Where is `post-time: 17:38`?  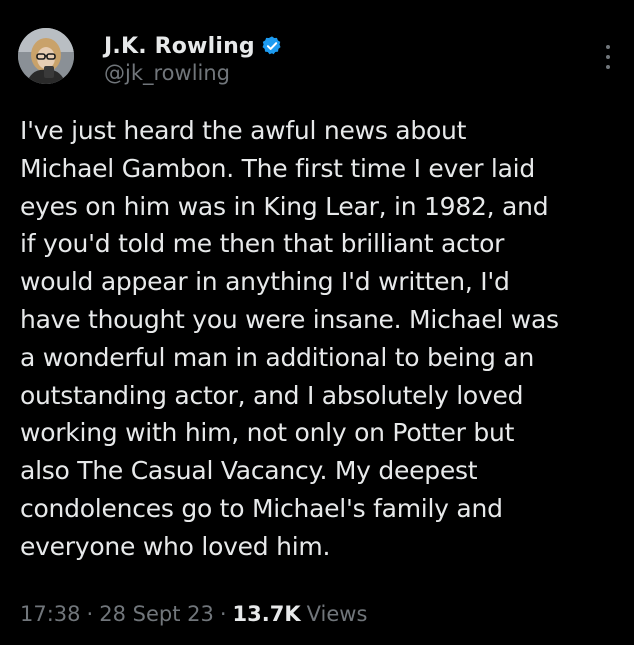
post-time: 17:38 is located at coordinates (50, 614).